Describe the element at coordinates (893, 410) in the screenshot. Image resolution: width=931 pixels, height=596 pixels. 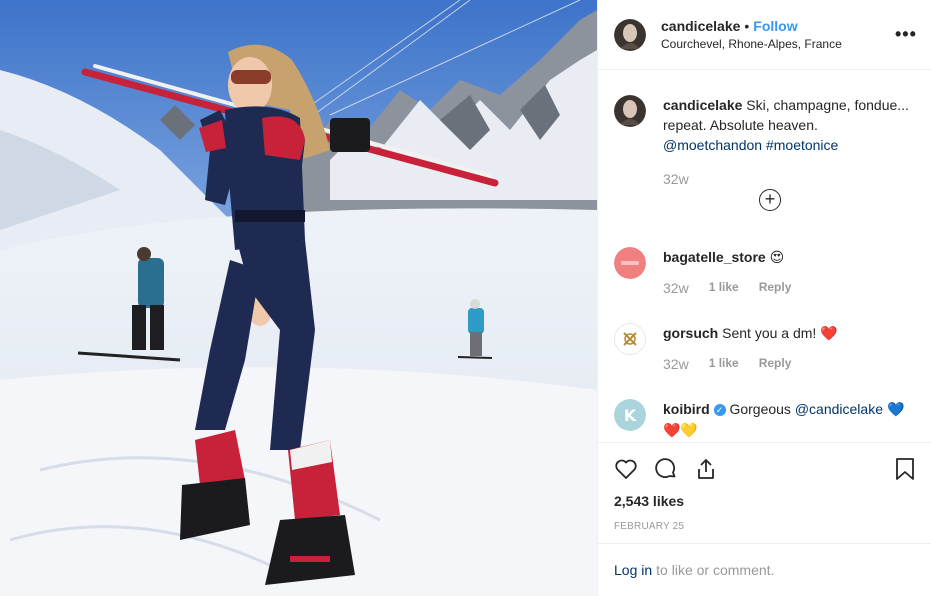
I see `comment-emoji: 💙` at that location.